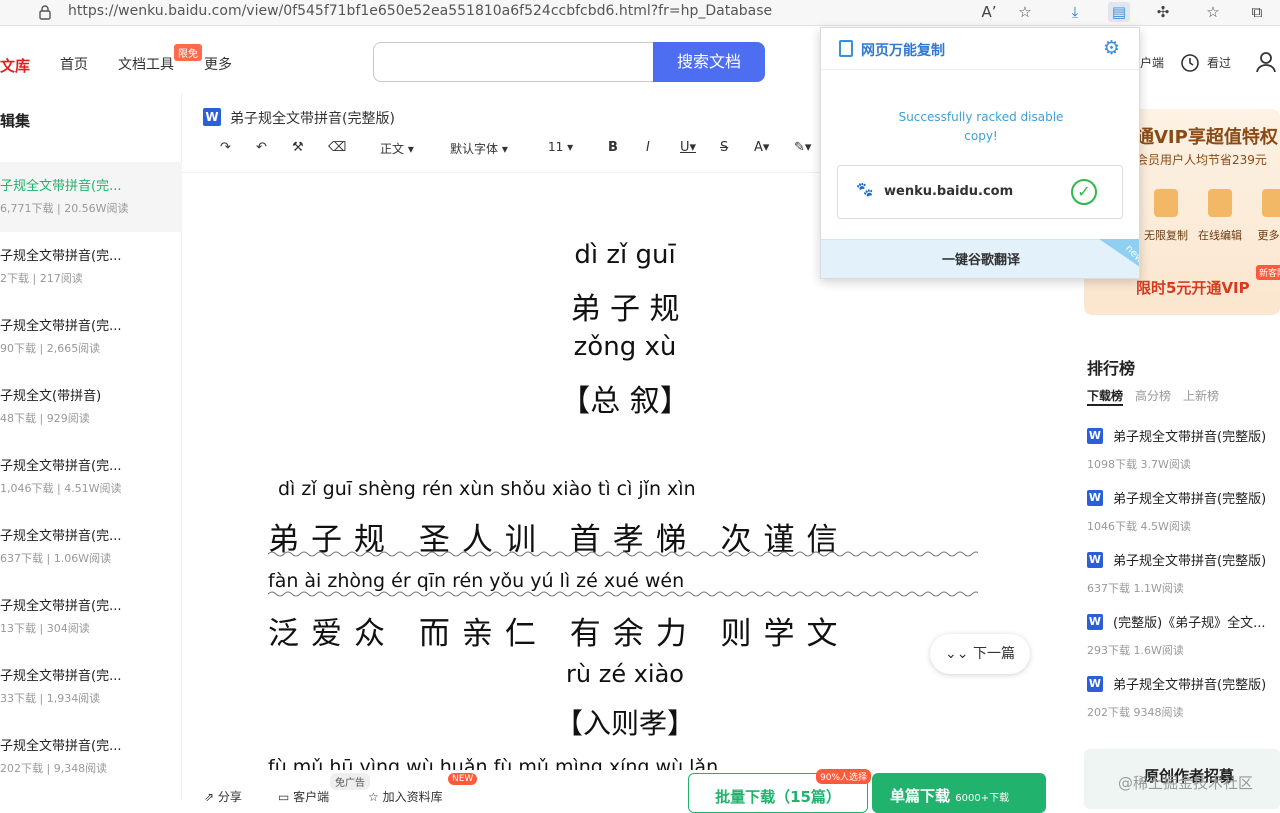 The height and width of the screenshot is (813, 1280). Describe the element at coordinates (709, 62) in the screenshot. I see `search-button: 搜索文档` at that location.